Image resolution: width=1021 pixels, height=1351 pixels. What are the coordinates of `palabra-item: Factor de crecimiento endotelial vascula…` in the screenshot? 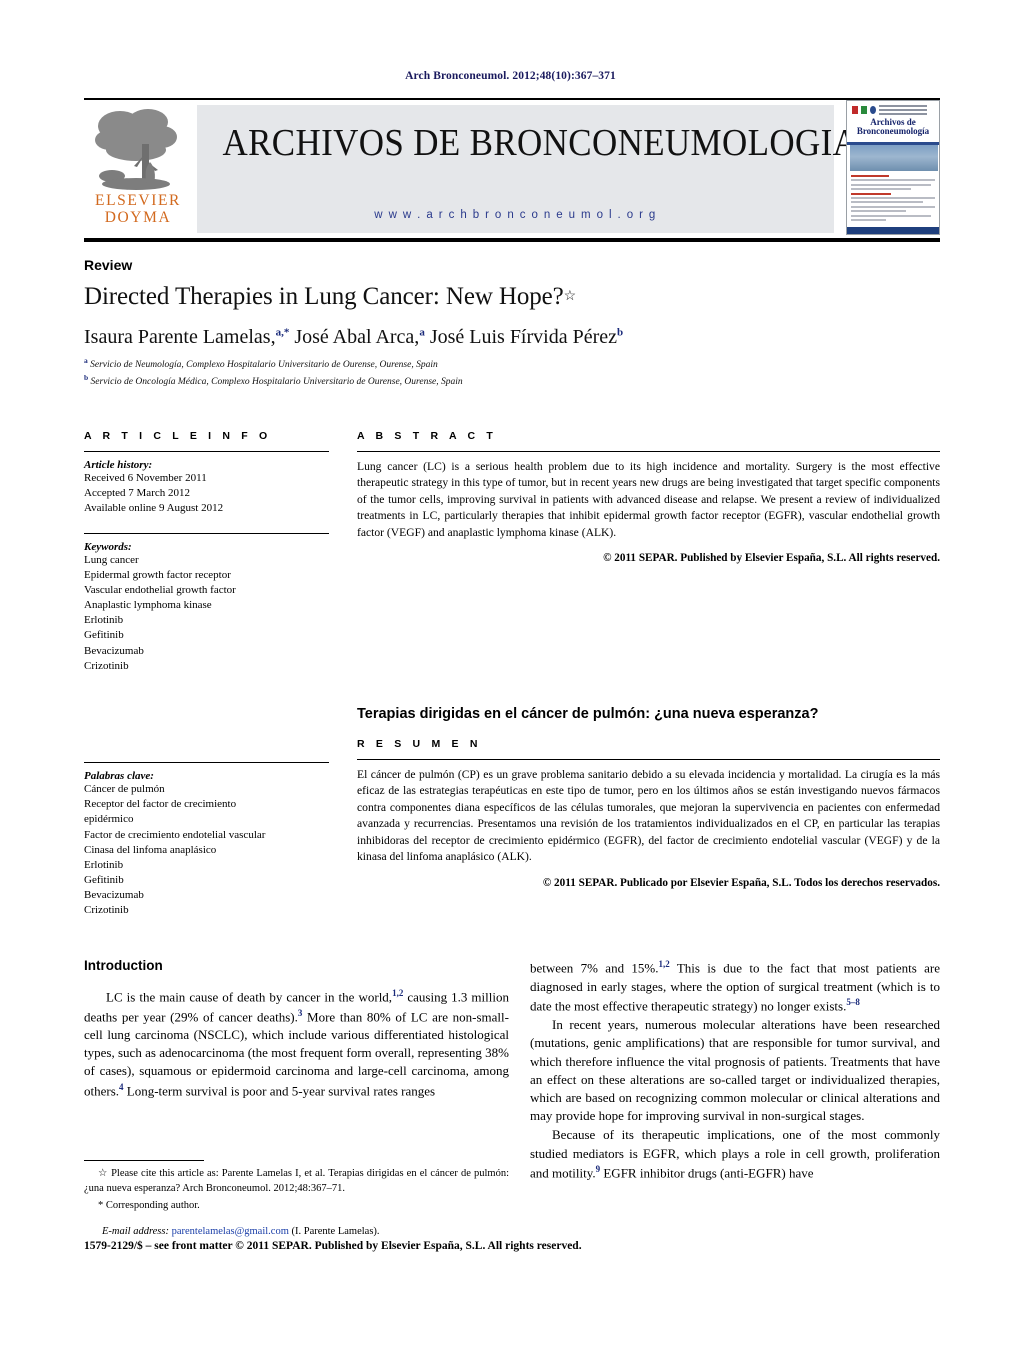 It's located at (175, 834).